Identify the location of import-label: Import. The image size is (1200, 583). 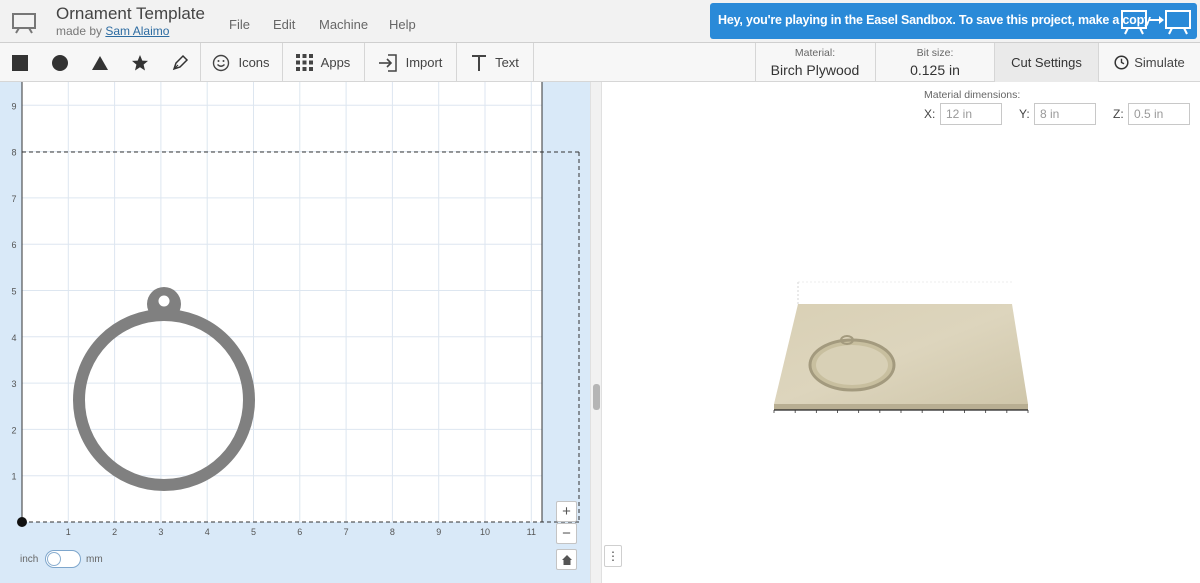
(424, 62).